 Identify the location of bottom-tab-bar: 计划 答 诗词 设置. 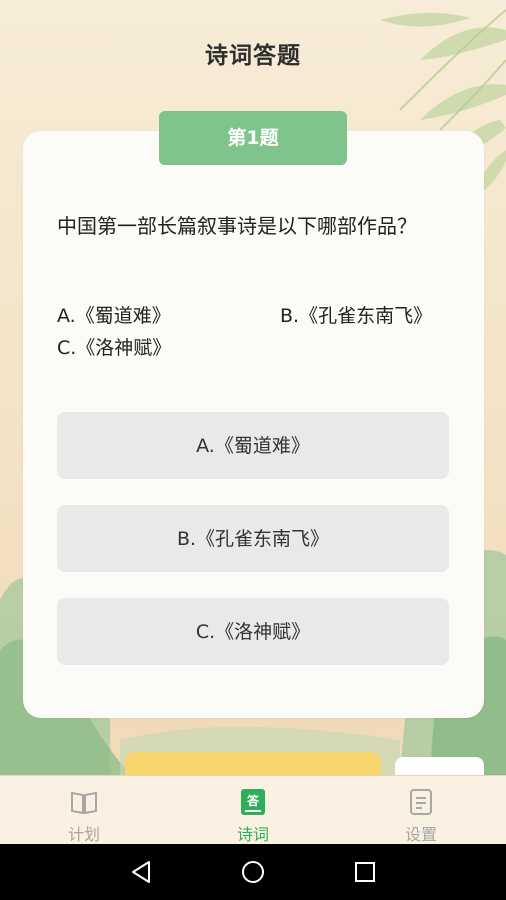
(253, 810).